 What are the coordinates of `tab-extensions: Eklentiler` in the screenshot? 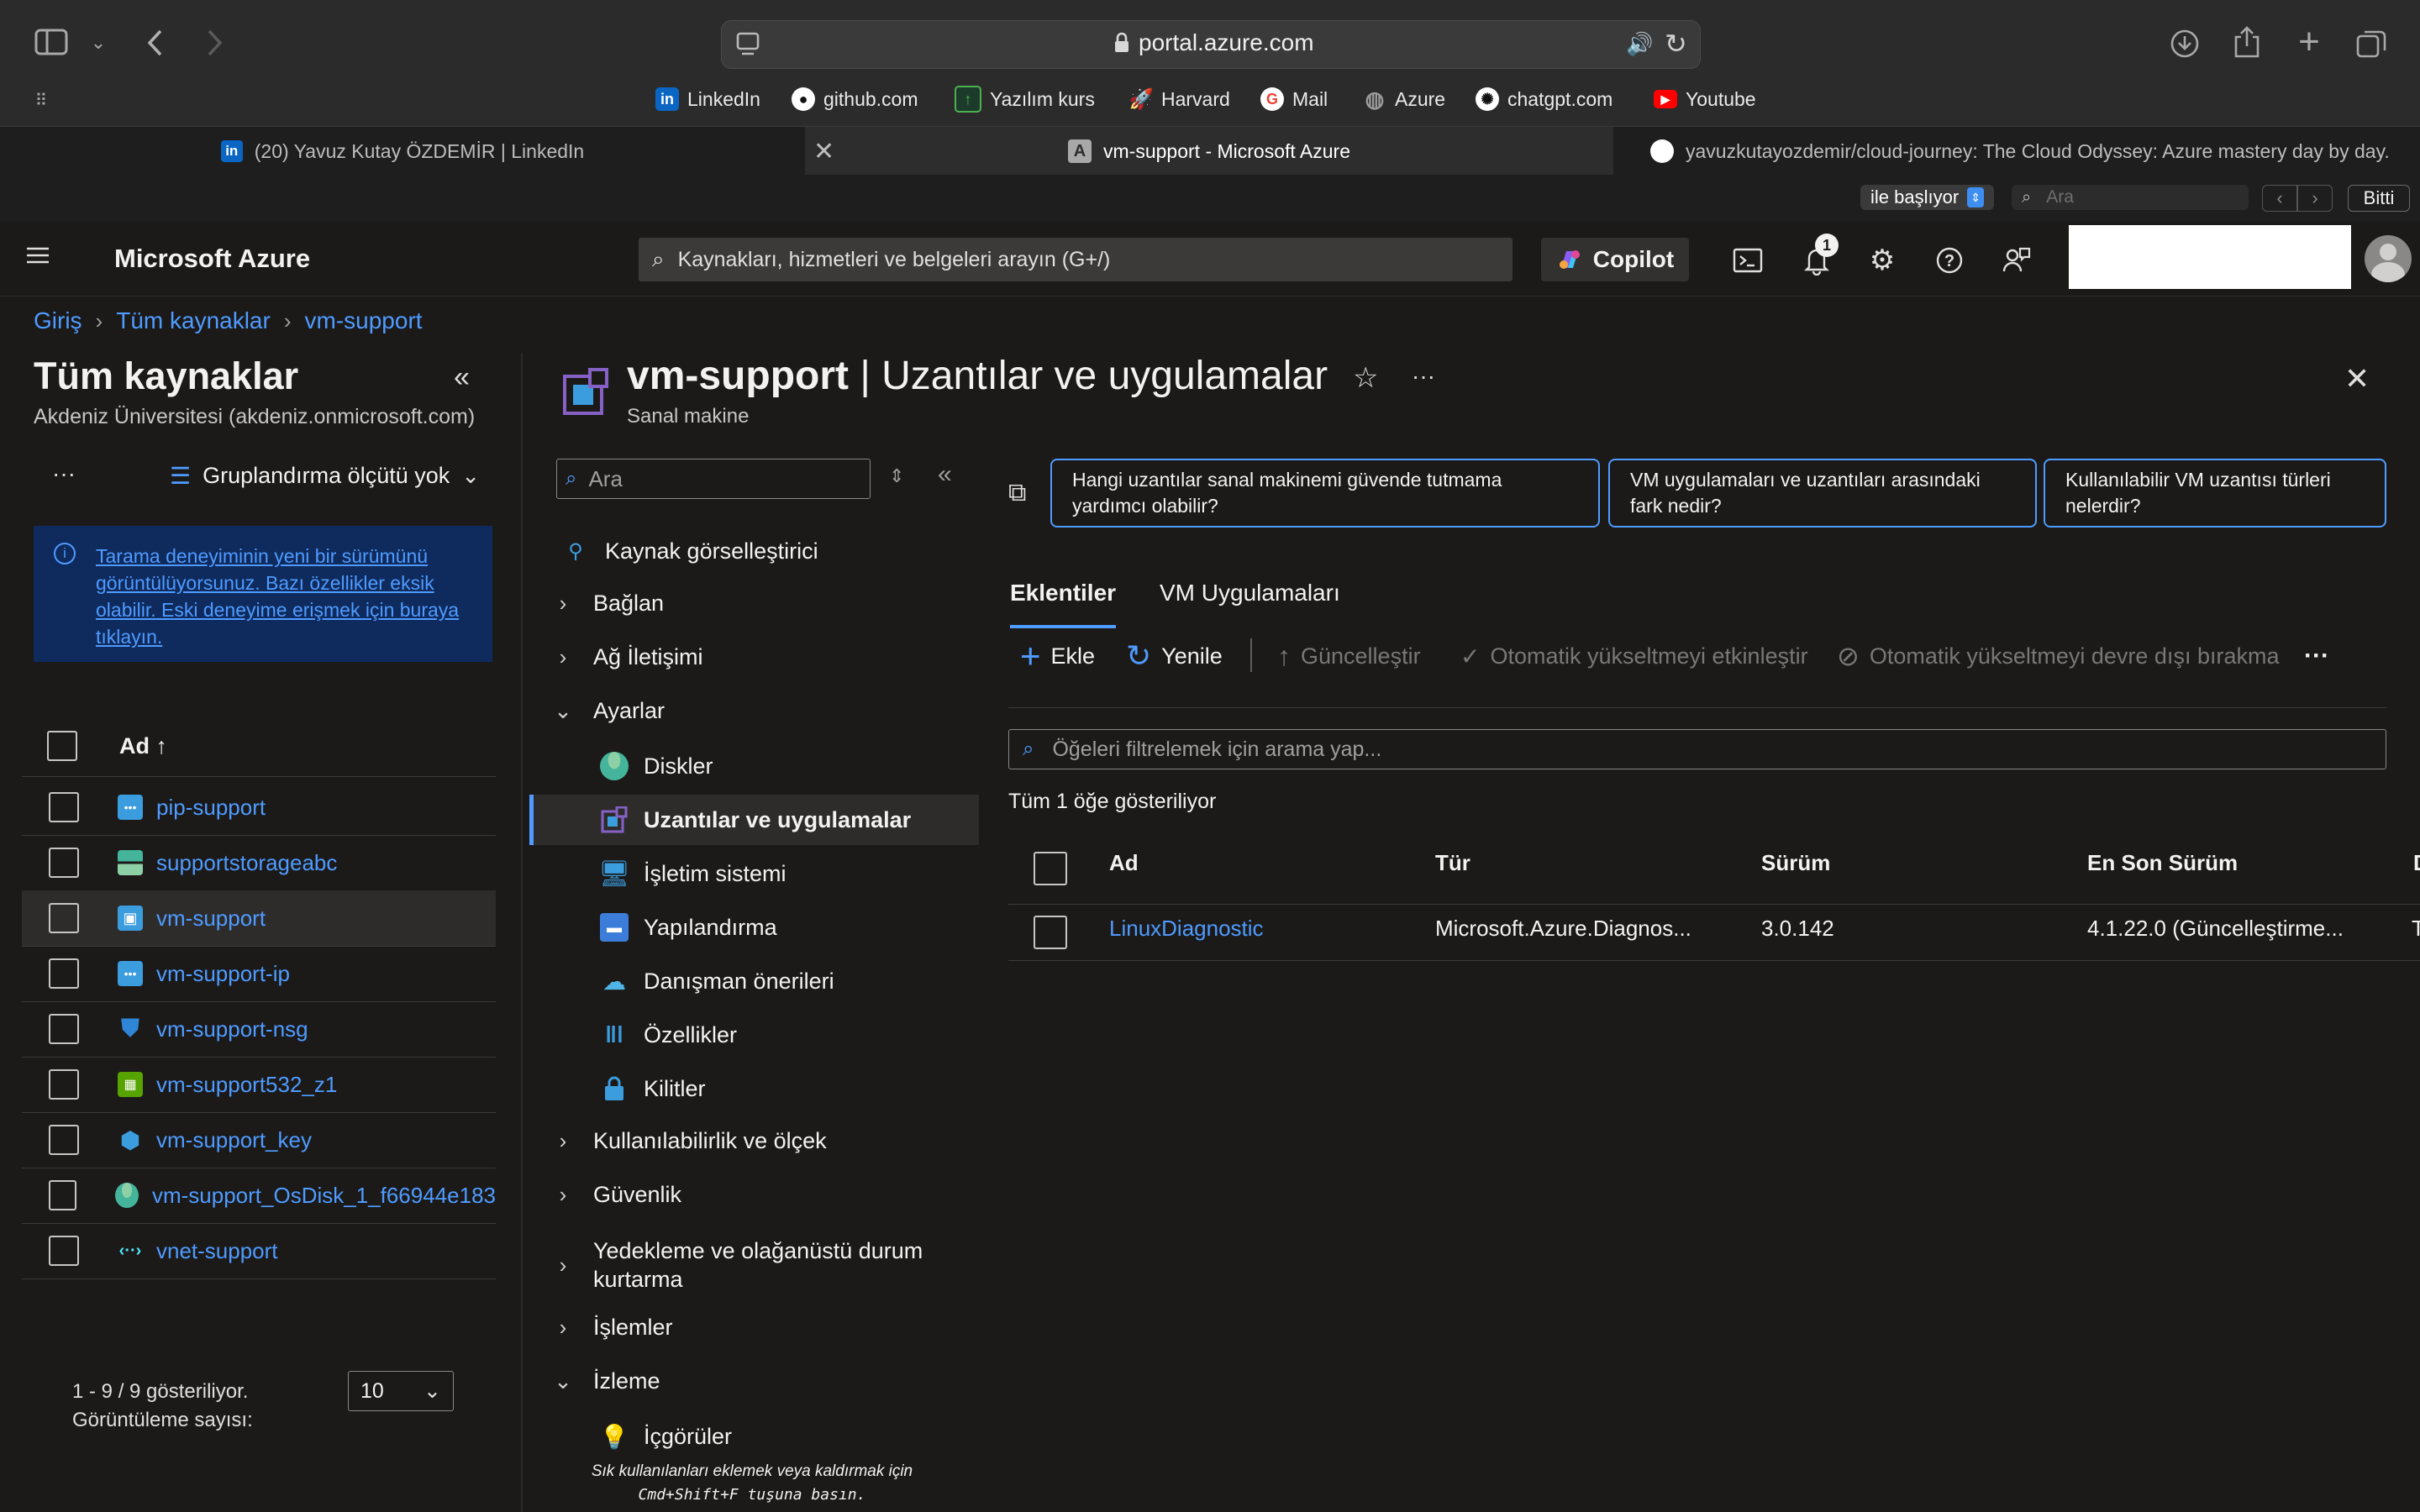 It's located at (1063, 604).